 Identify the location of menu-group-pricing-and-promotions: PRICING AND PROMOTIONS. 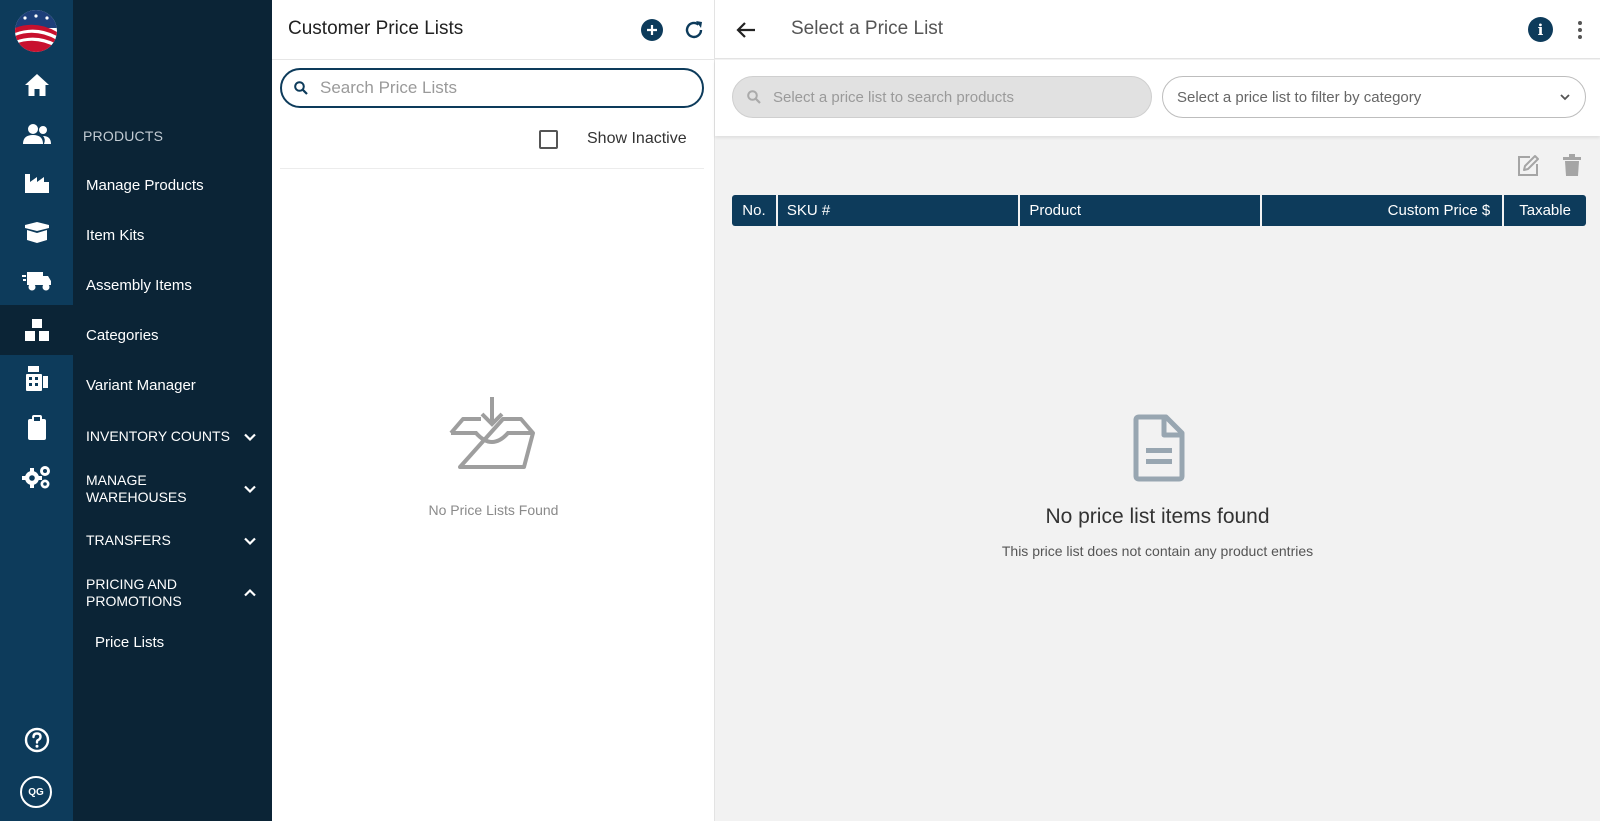
(172, 593).